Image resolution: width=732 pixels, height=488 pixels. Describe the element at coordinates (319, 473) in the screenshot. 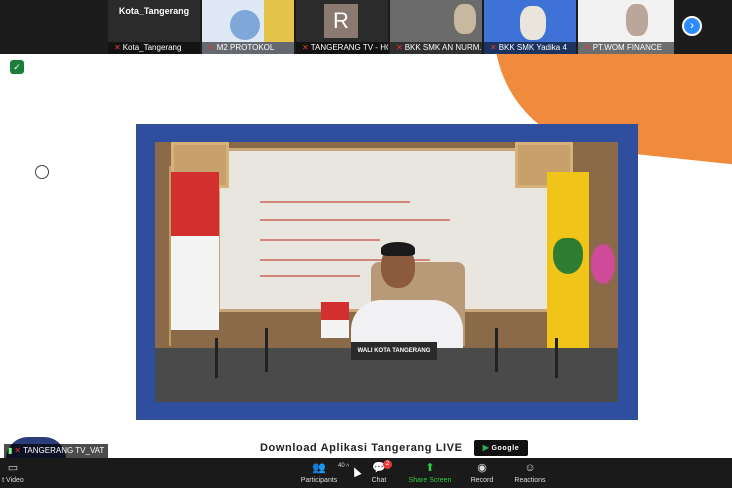

I see `participants-button: 👥 40 Participants` at that location.